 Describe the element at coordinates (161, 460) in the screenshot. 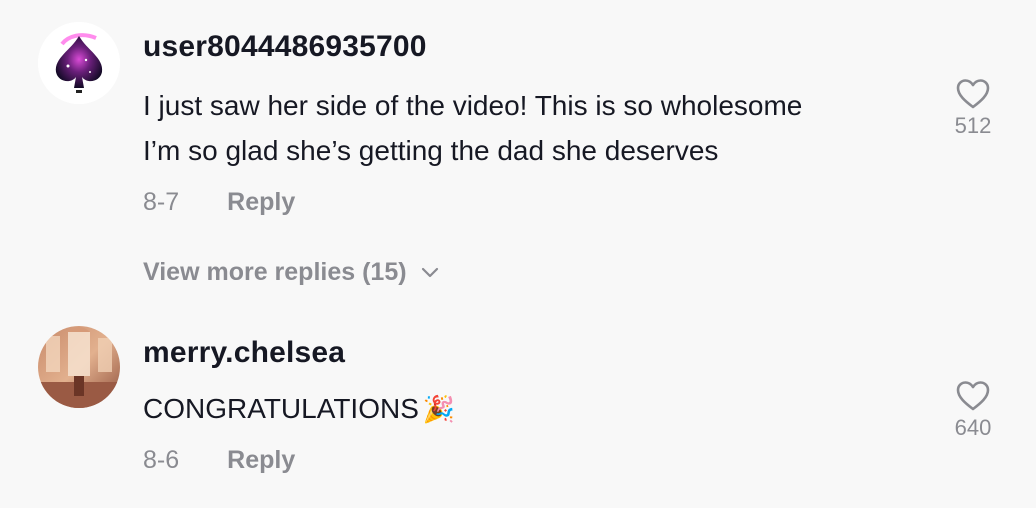

I see `comment-date: 8-6` at that location.